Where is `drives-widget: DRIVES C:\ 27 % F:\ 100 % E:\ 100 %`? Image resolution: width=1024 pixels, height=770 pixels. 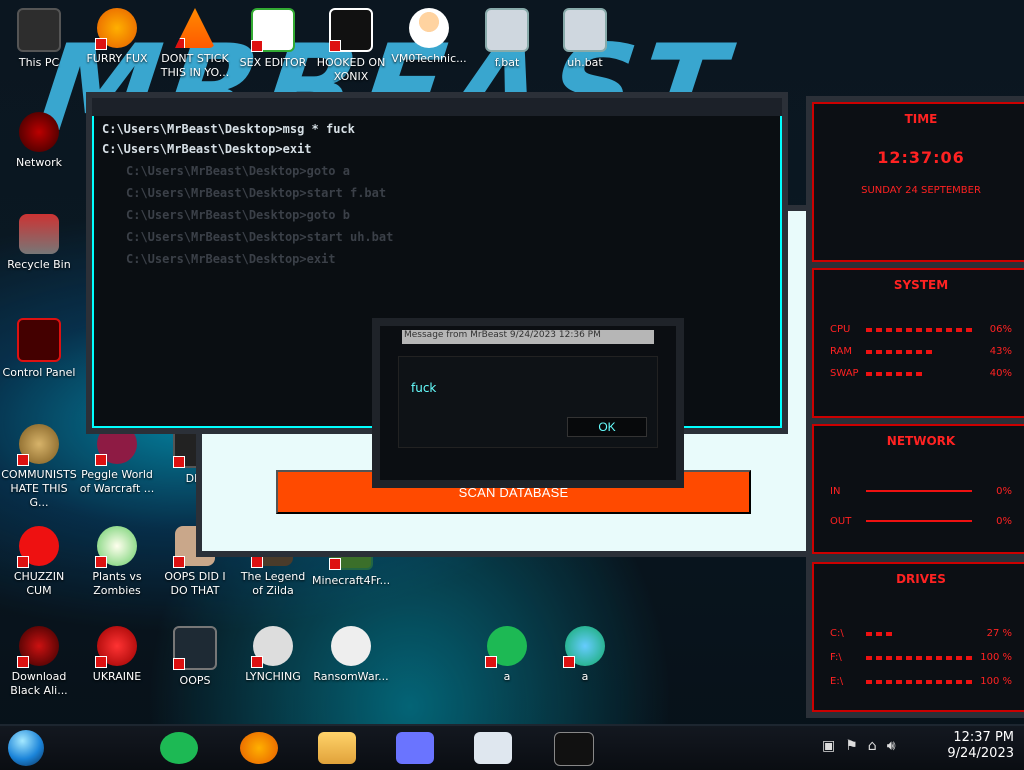 drives-widget: DRIVES C:\ 27 % F:\ 100 % E:\ 100 % is located at coordinates (915, 637).